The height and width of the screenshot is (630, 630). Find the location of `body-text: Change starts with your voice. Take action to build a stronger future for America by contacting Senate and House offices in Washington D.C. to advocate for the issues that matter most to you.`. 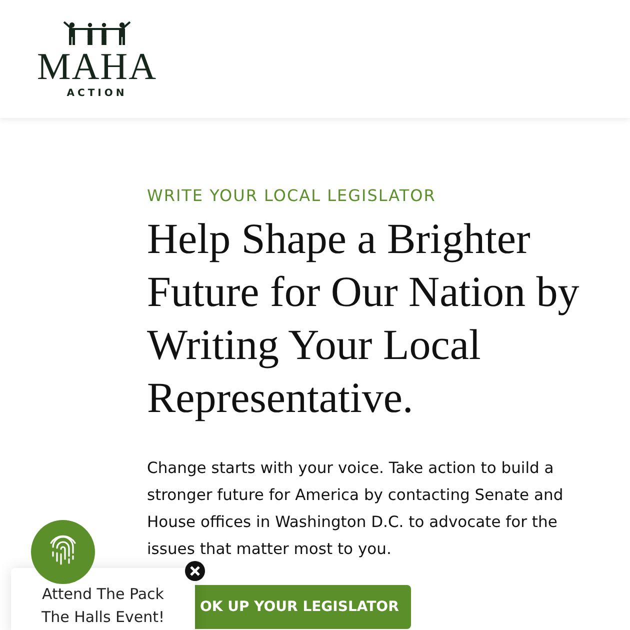

body-text: Change starts with your voice. Take action to build a stronger future for America by contacting Senate and House offices in Washington D.C. to advocate for the issues that matter most to you. is located at coordinates (355, 509).